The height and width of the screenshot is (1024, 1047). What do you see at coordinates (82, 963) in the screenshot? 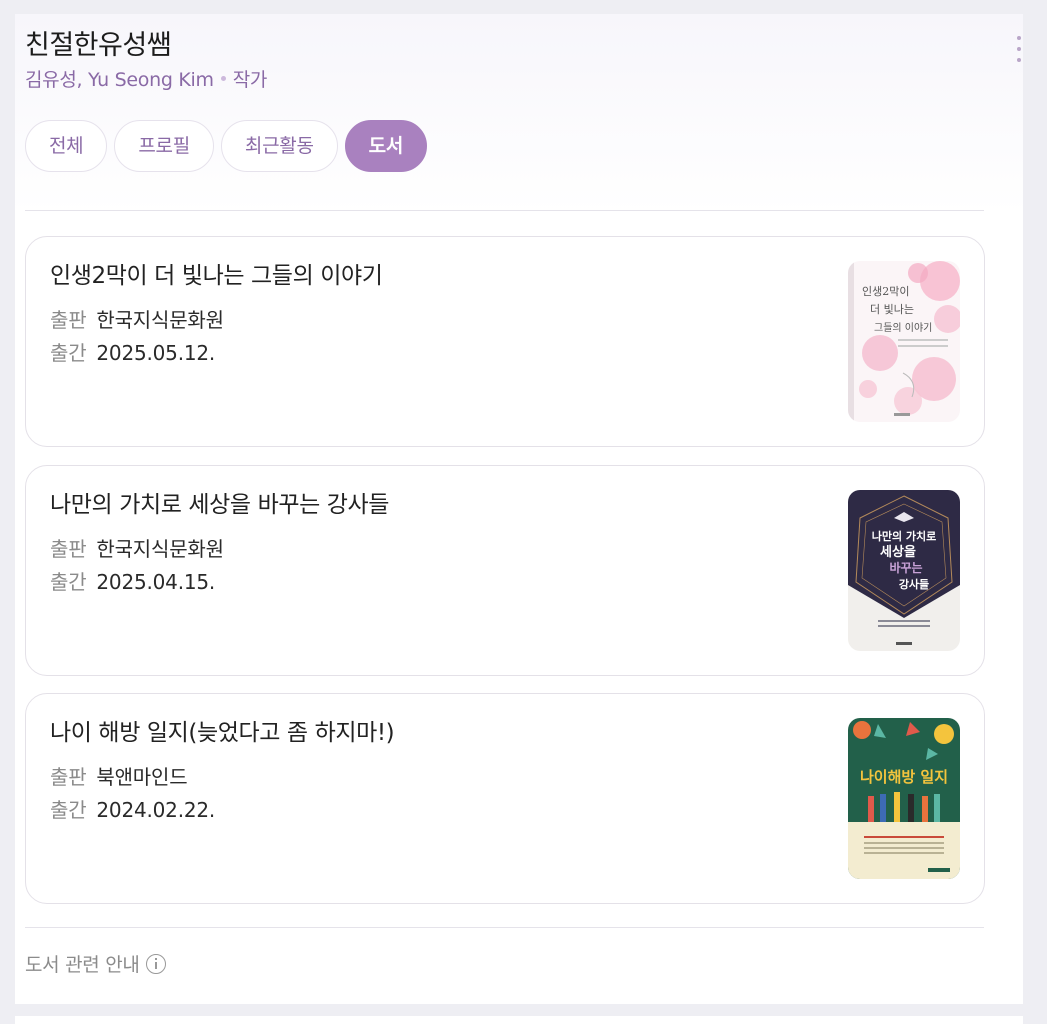
I see `book-info-label: 도서 관련 안내` at bounding box center [82, 963].